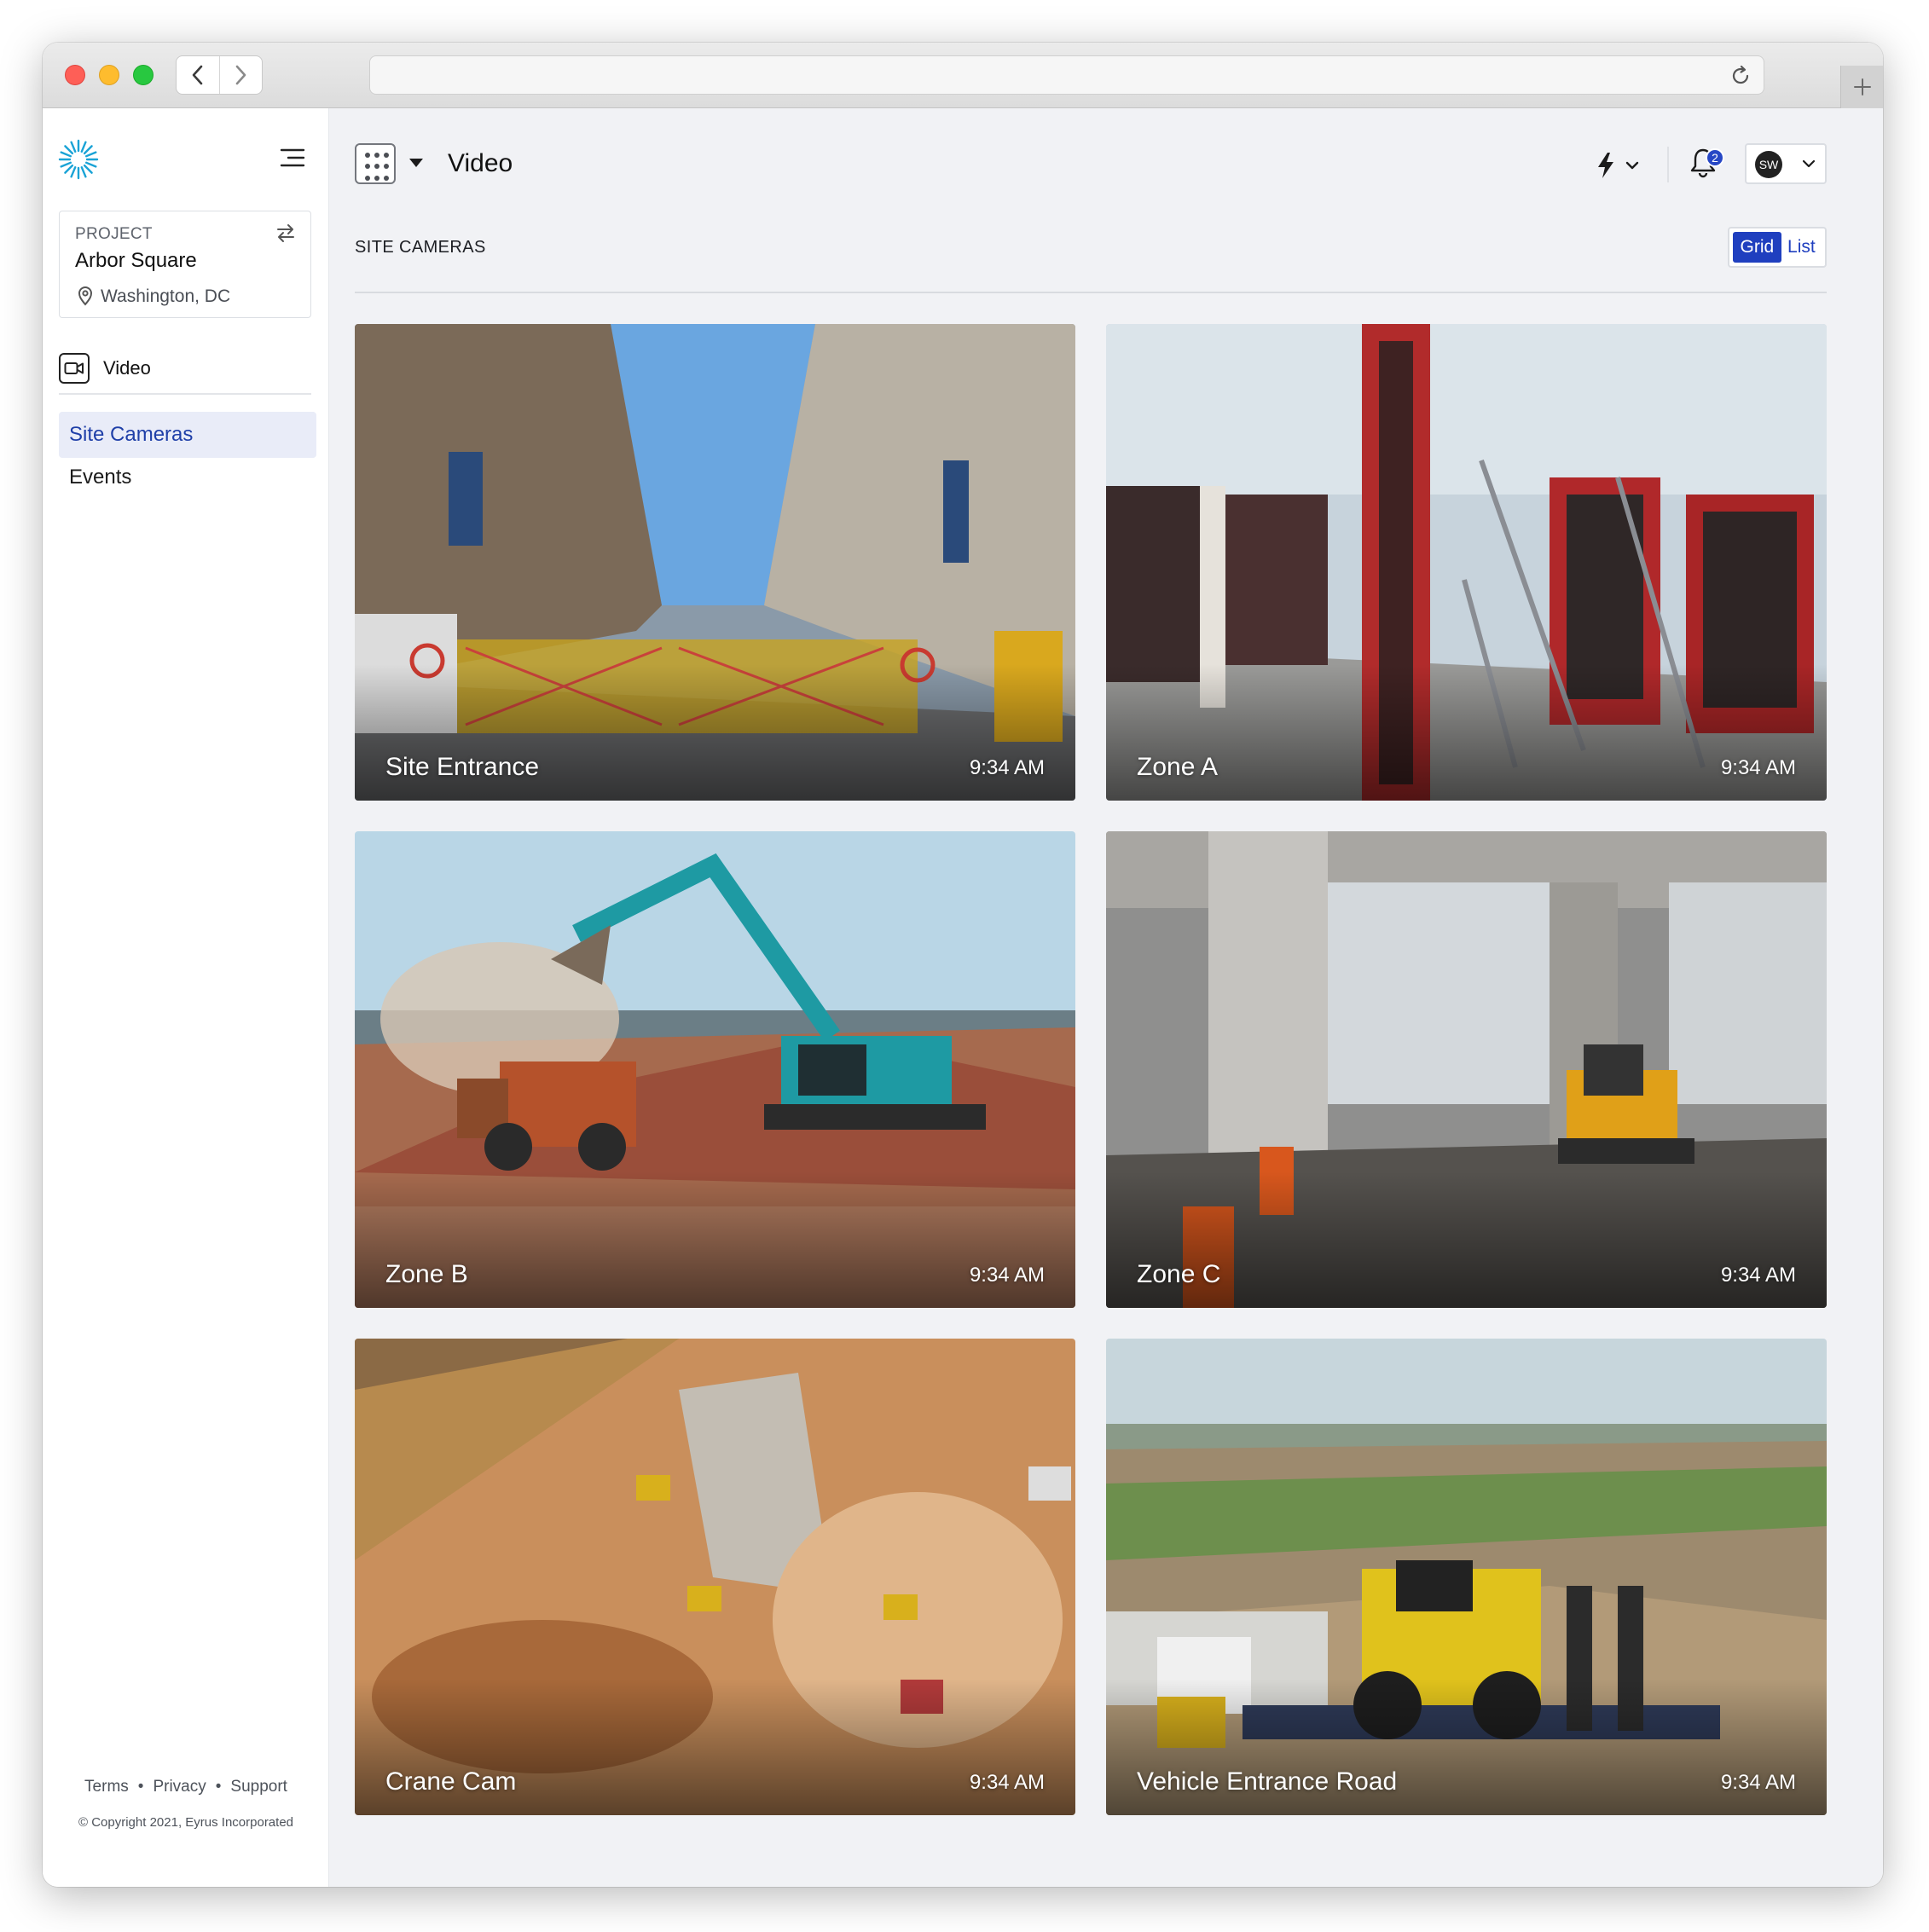  I want to click on chevron-down-icon, so click(1809, 163).